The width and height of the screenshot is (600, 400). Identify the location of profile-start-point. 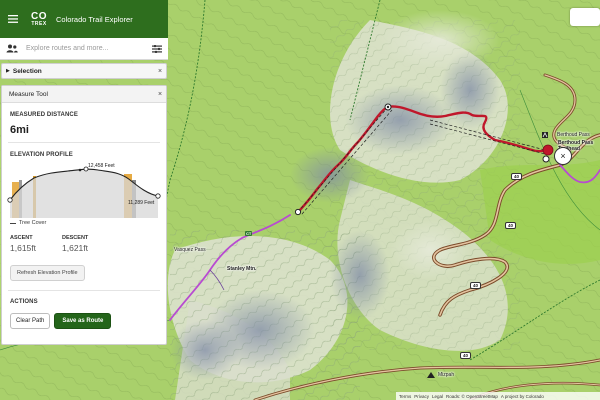
(10, 200).